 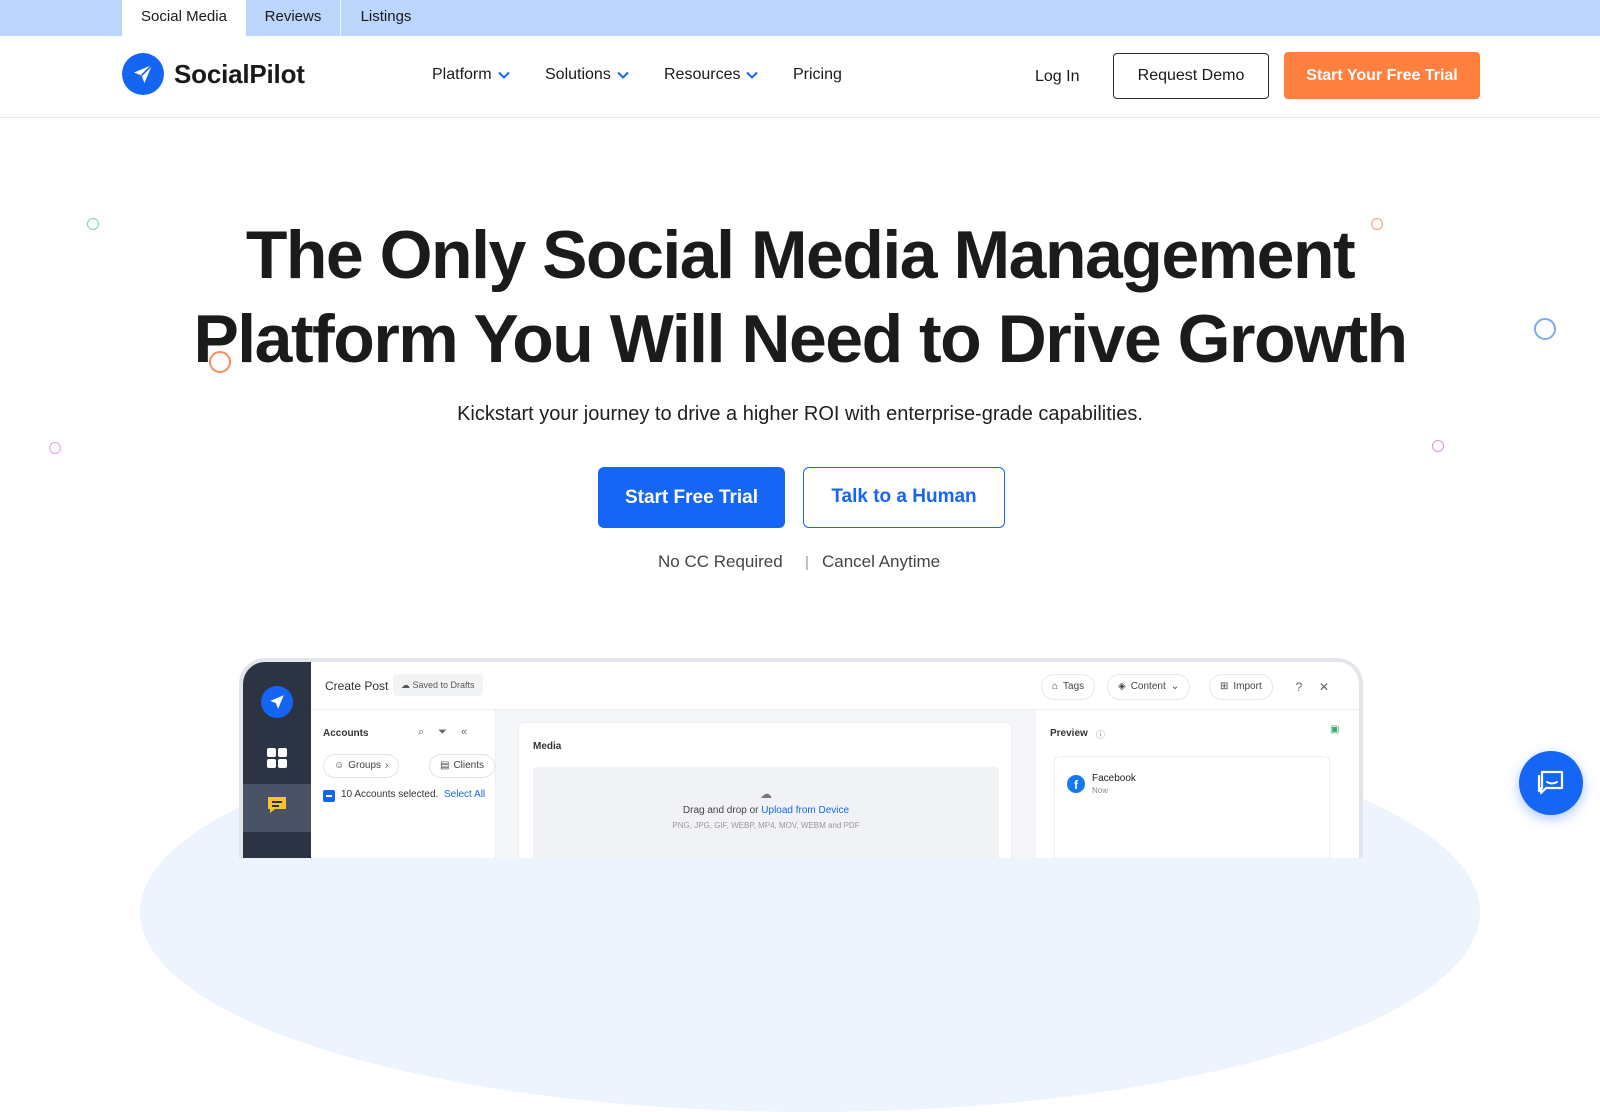 I want to click on import-button: ⊞ Import, so click(x=1241, y=687).